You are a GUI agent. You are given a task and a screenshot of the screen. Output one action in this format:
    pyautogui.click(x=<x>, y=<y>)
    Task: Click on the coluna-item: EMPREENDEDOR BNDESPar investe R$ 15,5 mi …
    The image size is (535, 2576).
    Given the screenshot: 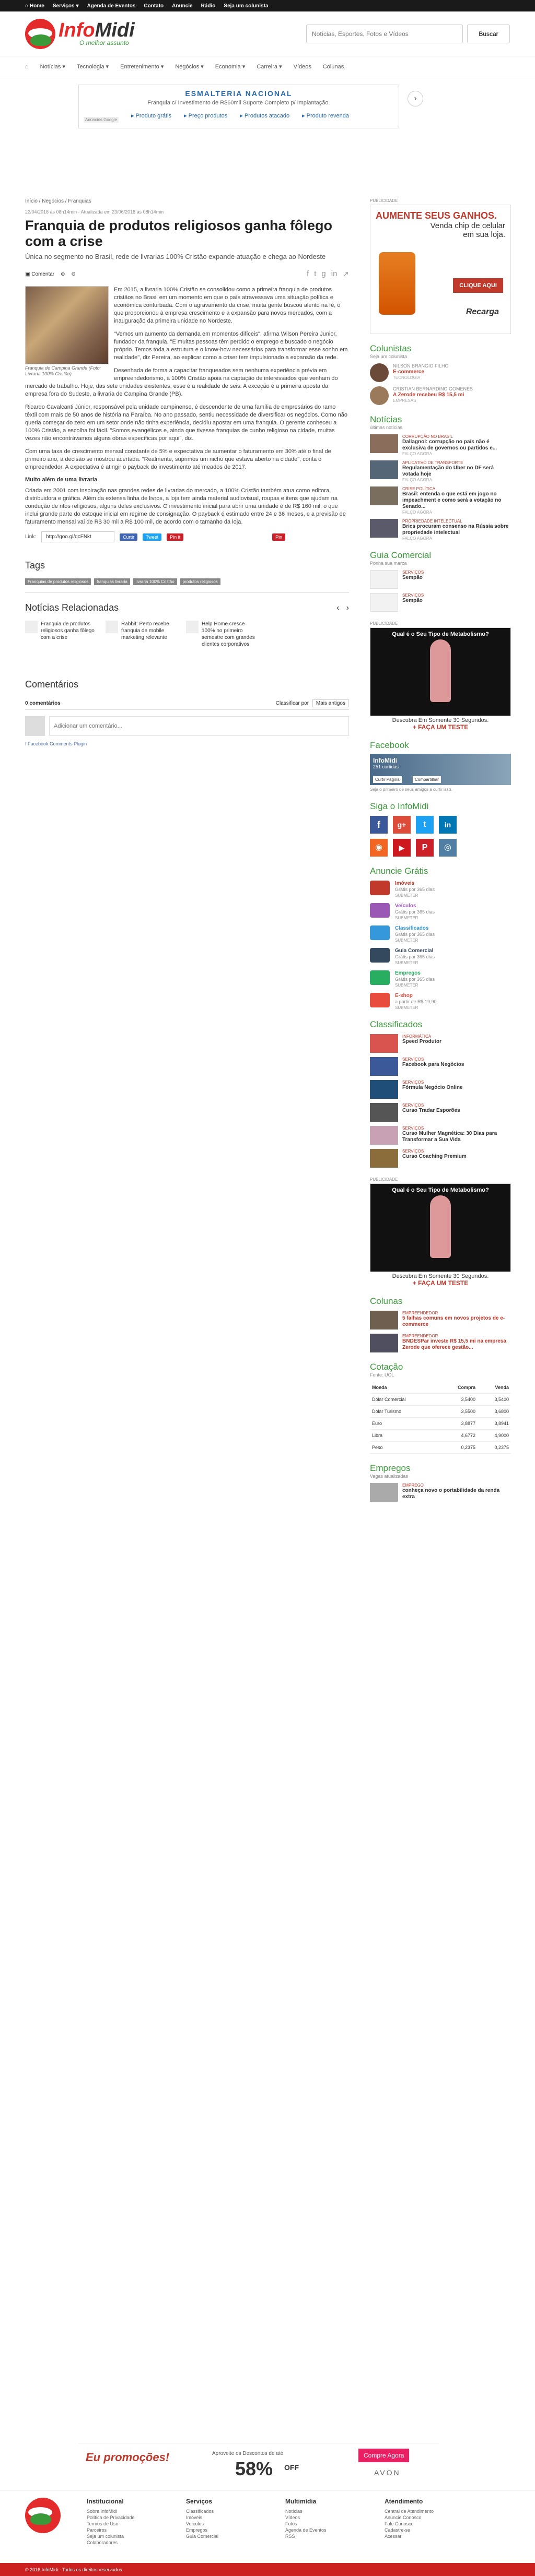 What is the action you would take?
    pyautogui.click(x=440, y=1343)
    